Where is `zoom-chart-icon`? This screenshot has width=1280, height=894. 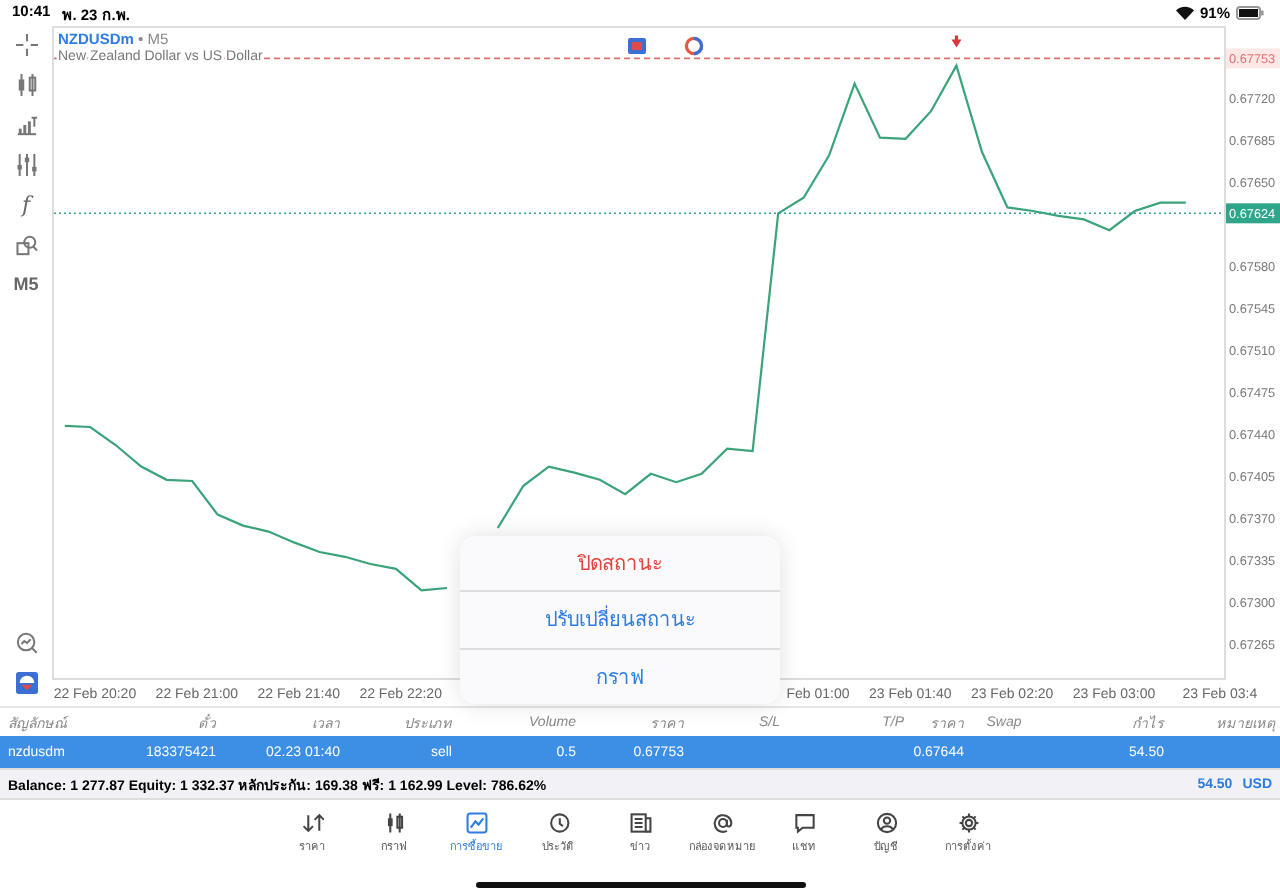
zoom-chart-icon is located at coordinates (26, 643).